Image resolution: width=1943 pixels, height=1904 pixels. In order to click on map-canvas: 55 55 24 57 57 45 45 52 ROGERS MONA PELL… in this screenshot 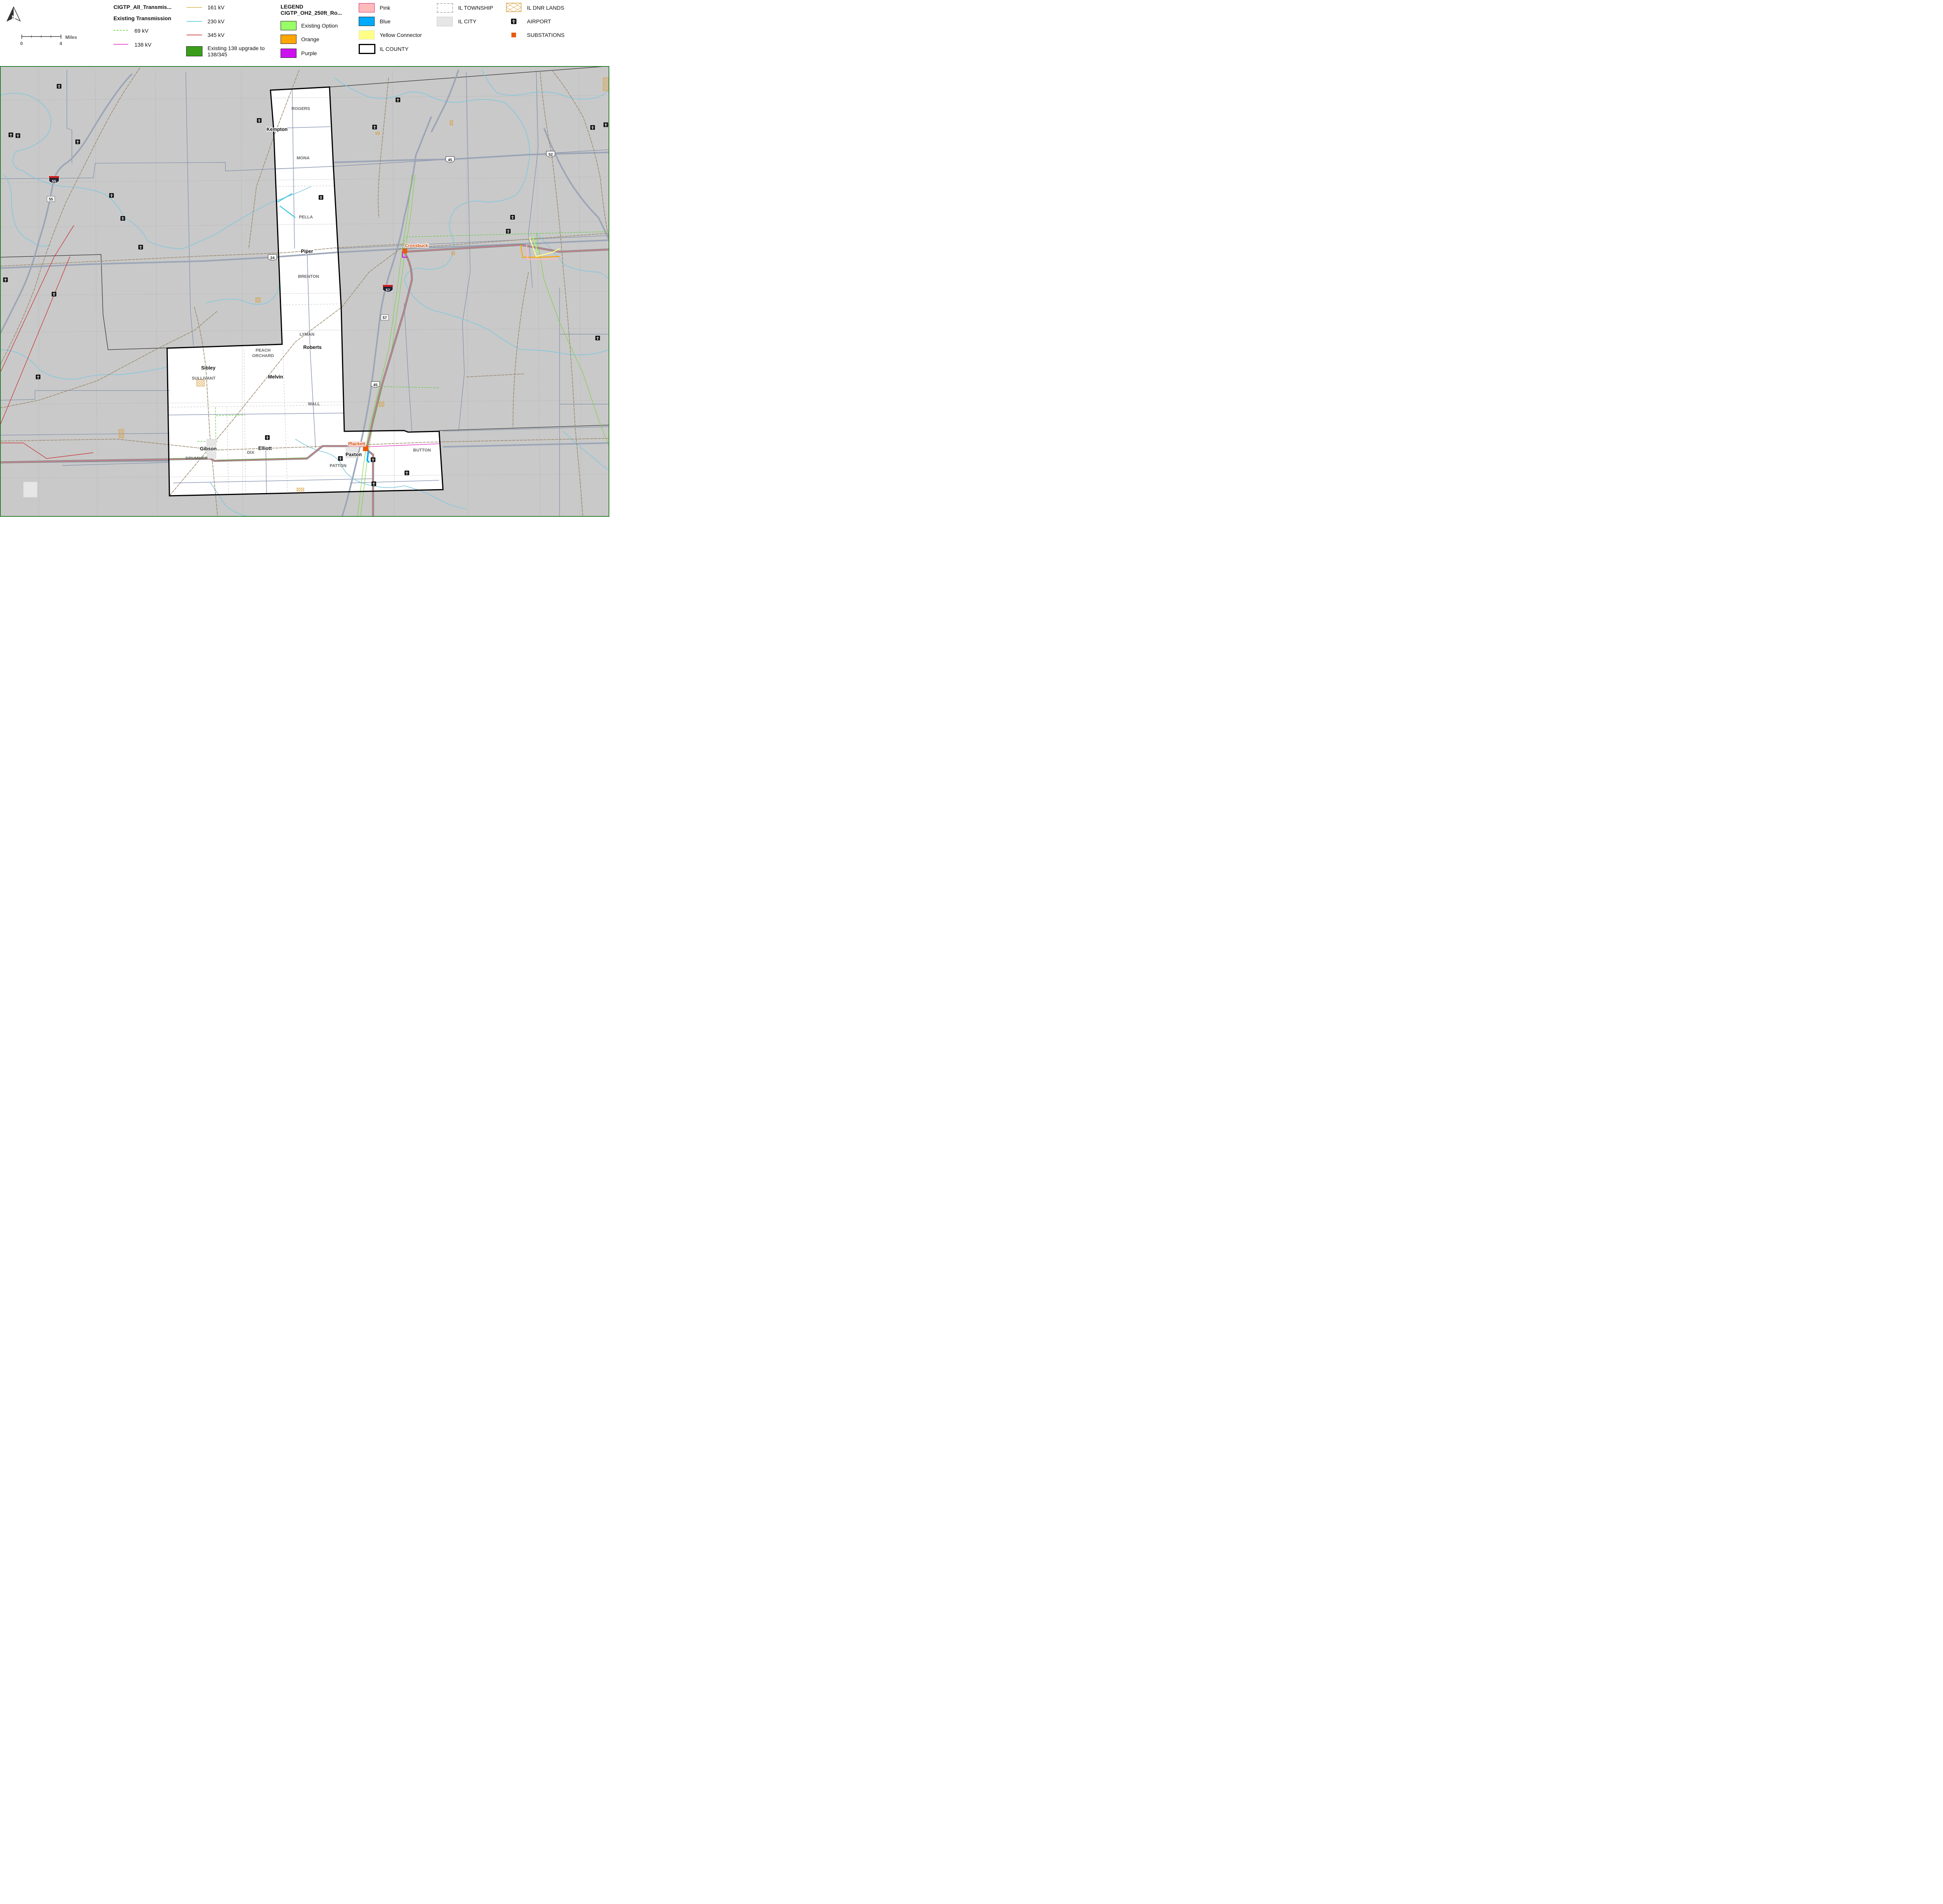, I will do `click(305, 291)`.